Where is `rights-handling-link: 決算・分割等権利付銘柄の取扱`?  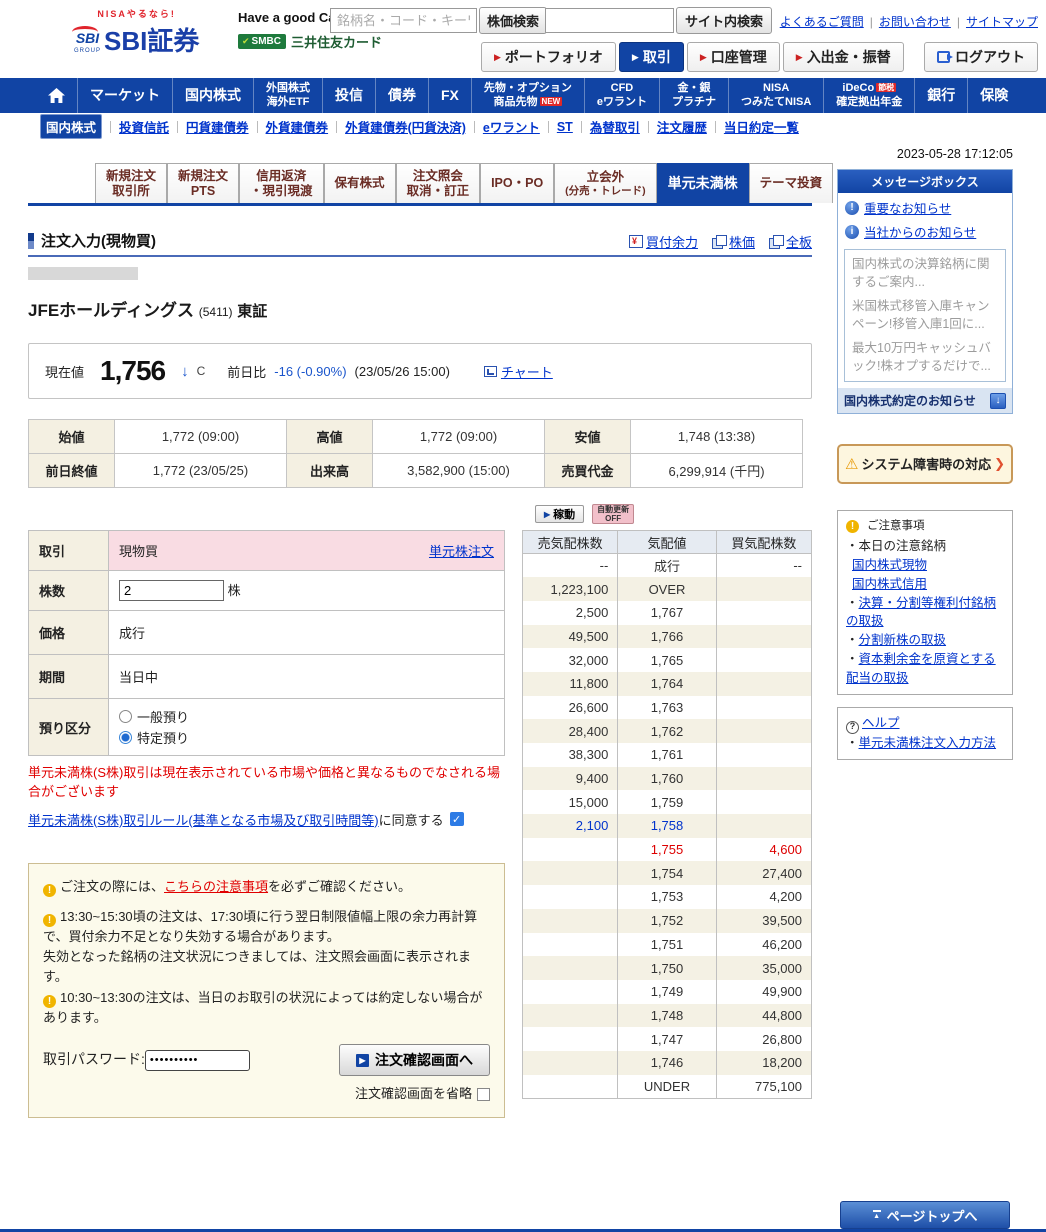 rights-handling-link: 決算・分割等権利付銘柄の取扱 is located at coordinates (921, 612).